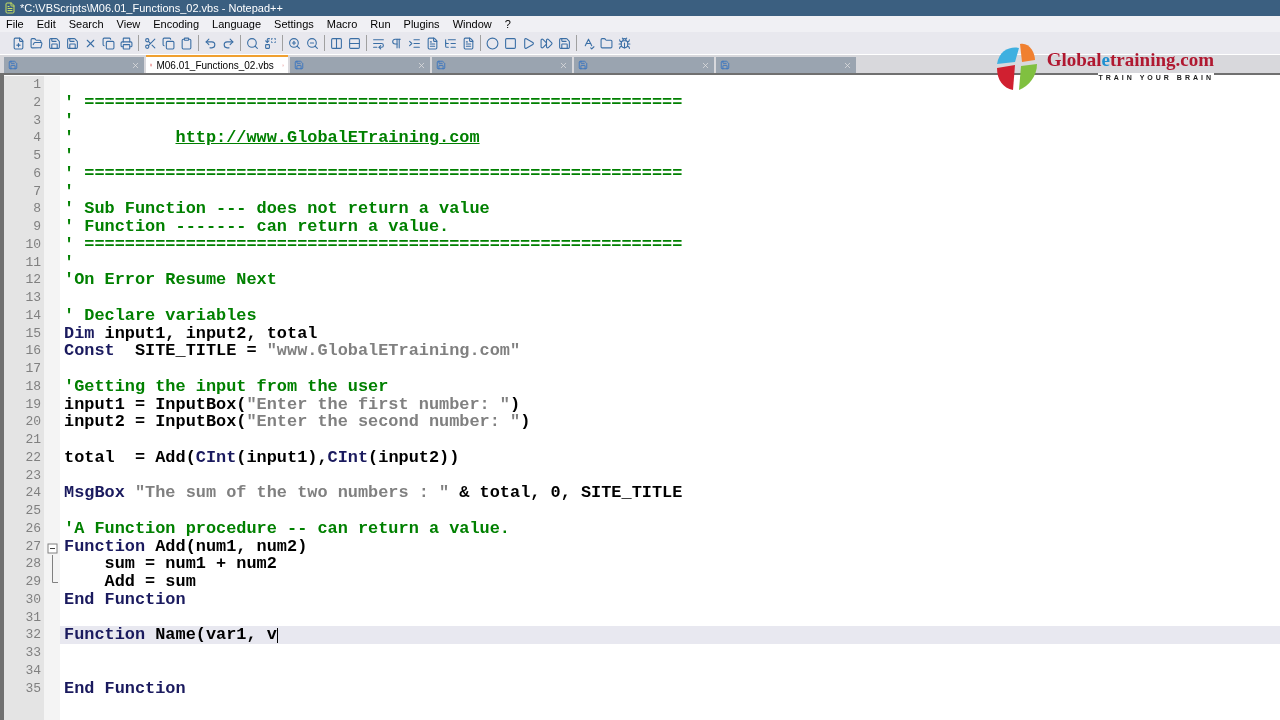 Image resolution: width=1280 pixels, height=720 pixels. I want to click on fast-forward-icon, so click(546, 43).